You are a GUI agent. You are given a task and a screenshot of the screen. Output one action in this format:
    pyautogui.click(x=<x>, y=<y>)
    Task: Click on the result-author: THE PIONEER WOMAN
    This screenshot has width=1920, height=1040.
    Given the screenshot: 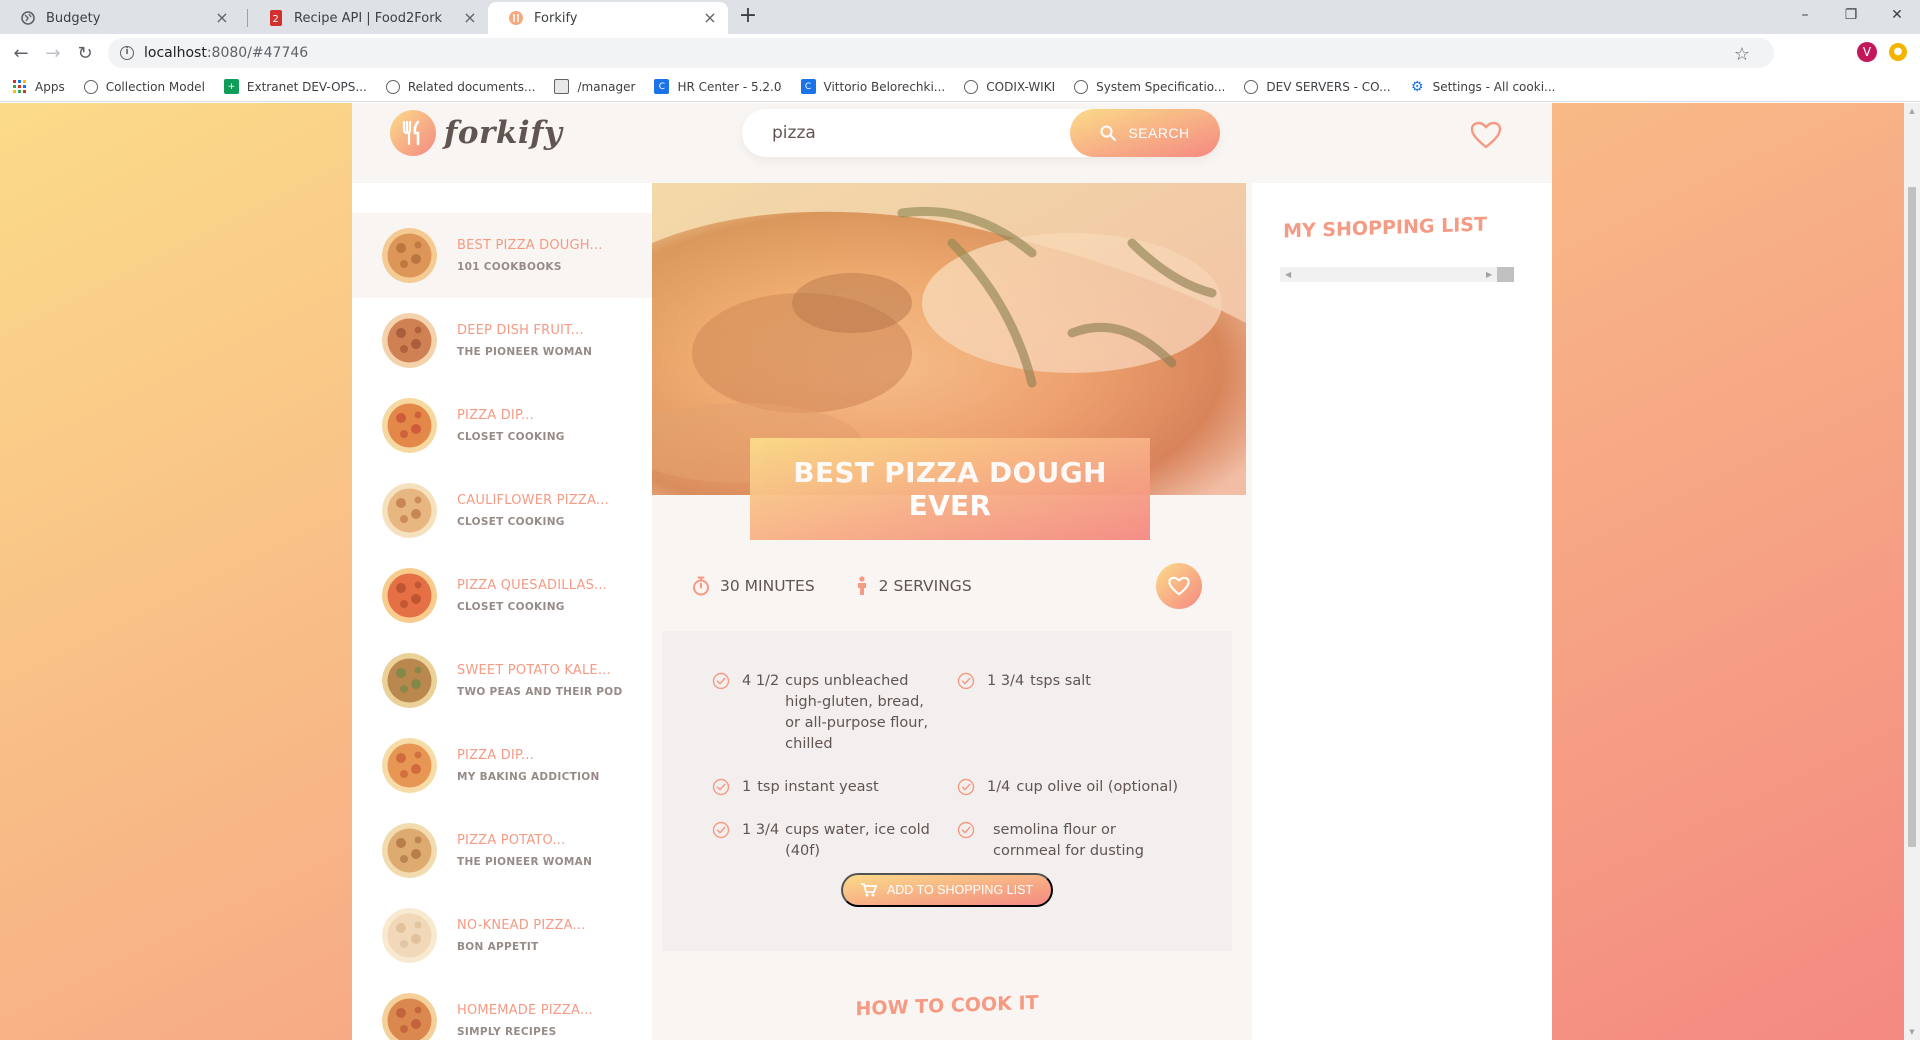 What is the action you would take?
    pyautogui.click(x=525, y=352)
    